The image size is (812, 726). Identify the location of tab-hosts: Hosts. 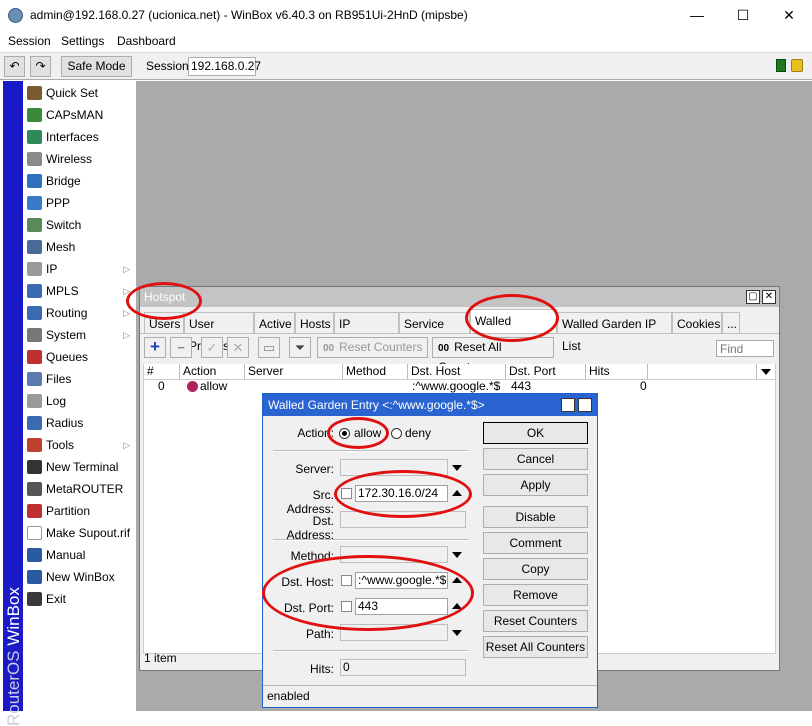
(314, 323).